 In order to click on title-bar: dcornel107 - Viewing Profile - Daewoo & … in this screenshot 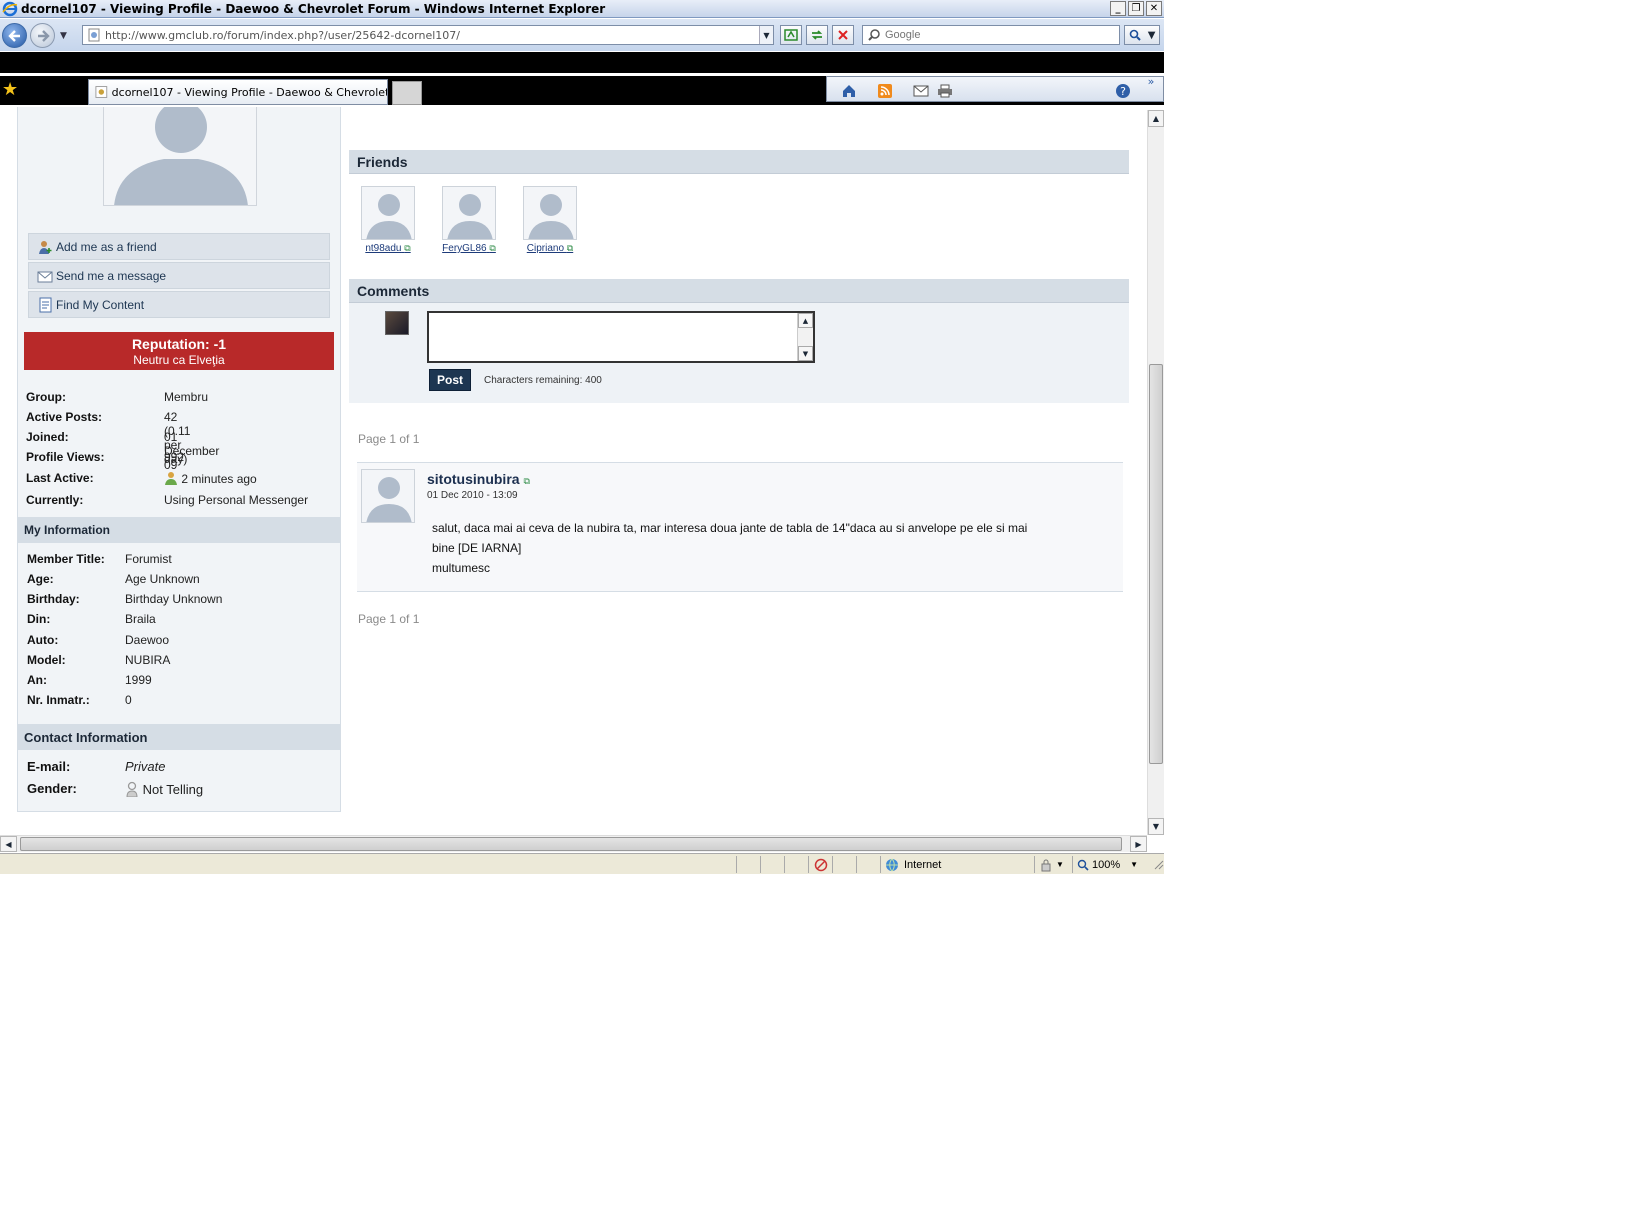, I will do `click(582, 9)`.